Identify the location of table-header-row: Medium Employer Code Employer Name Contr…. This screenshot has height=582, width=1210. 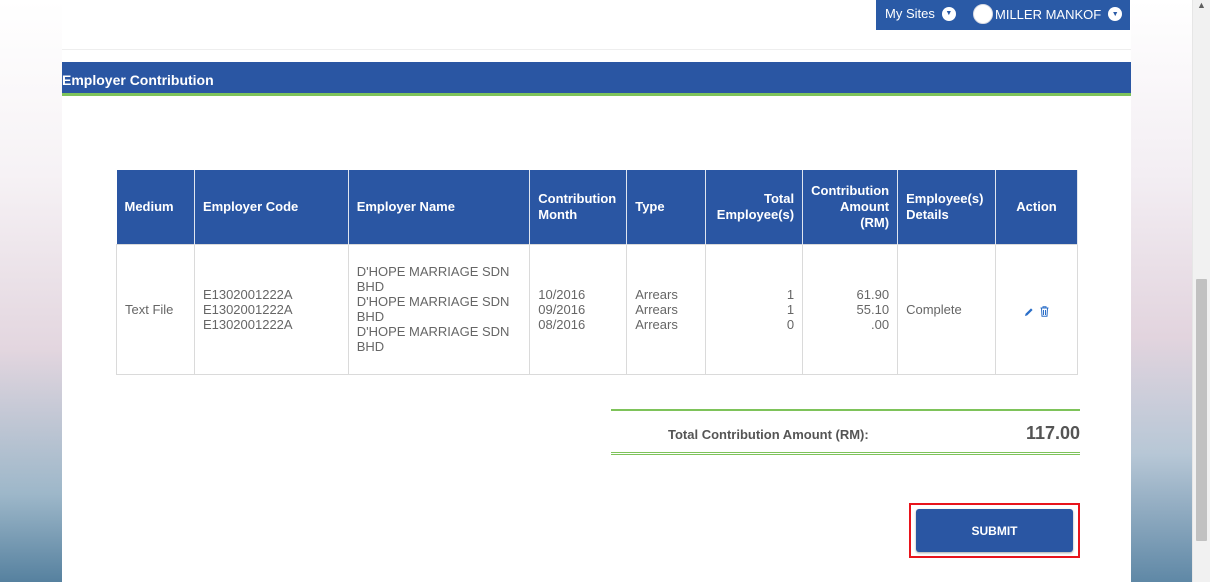
(597, 207).